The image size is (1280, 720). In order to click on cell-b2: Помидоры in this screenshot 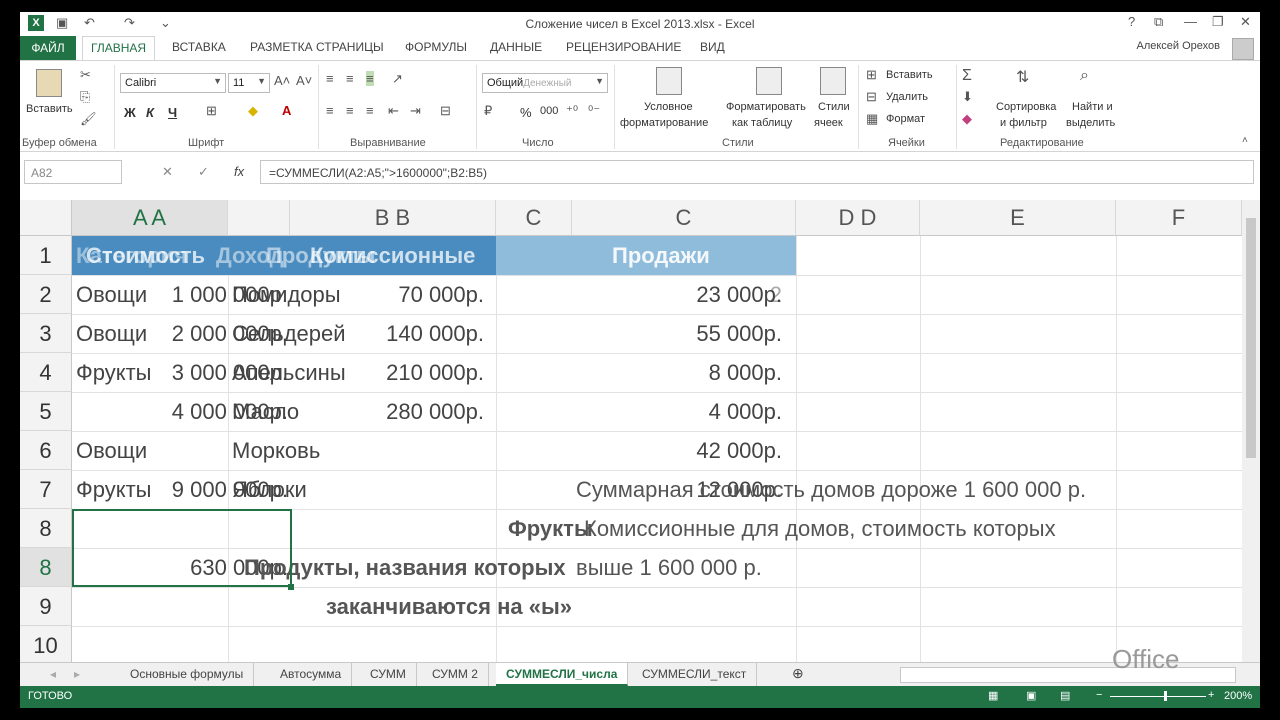, I will do `click(286, 294)`.